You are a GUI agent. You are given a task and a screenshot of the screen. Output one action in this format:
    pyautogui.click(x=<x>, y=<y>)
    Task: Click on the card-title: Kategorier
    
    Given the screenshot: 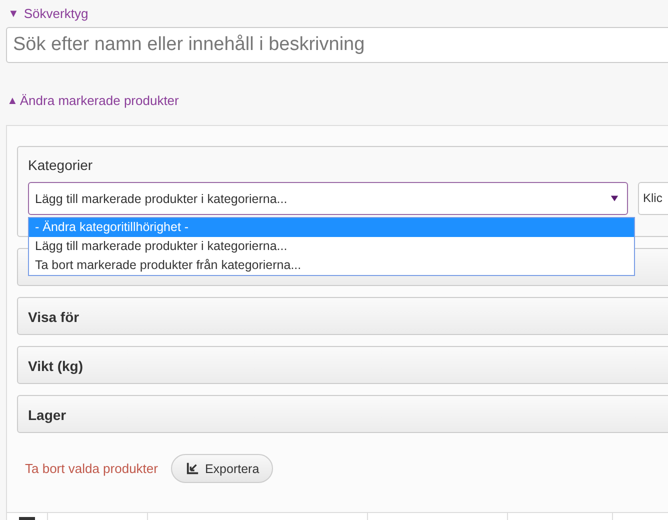 What is the action you would take?
    pyautogui.click(x=61, y=165)
    